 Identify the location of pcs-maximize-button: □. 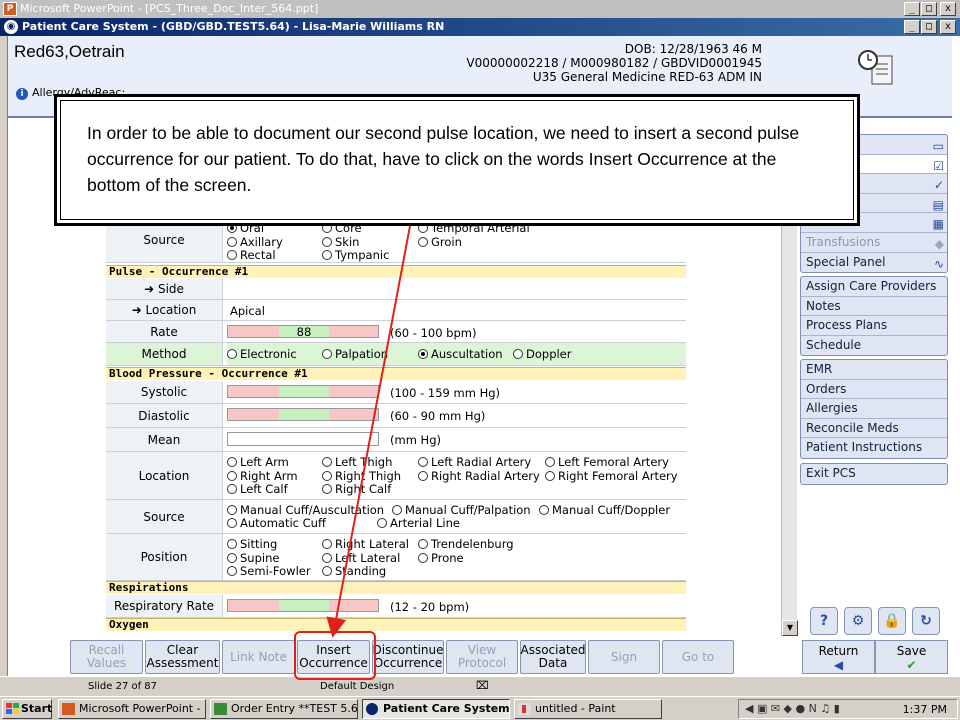
(929, 27).